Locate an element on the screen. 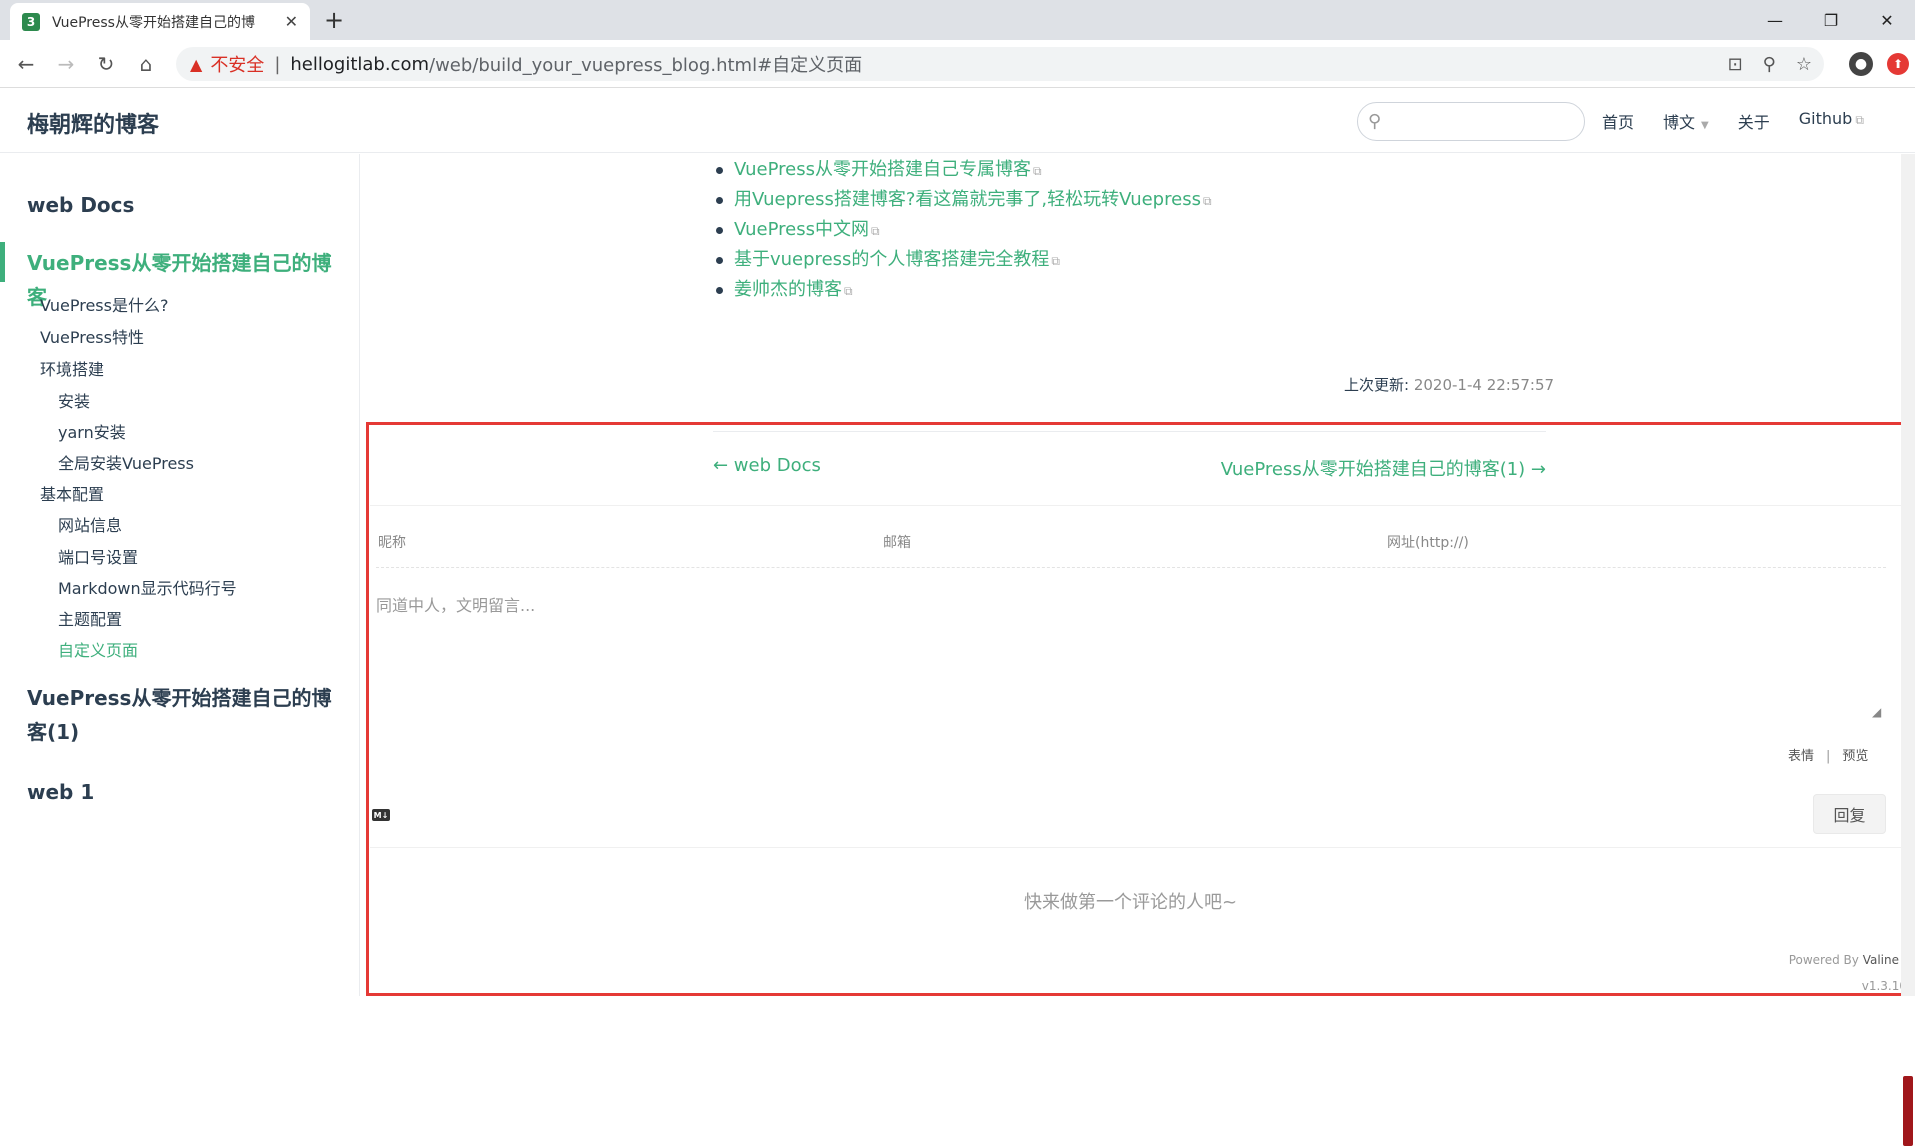 This screenshot has width=1915, height=1146. reference-link-text: VuePress从零开始搭建自己专属博客 is located at coordinates (882, 169).